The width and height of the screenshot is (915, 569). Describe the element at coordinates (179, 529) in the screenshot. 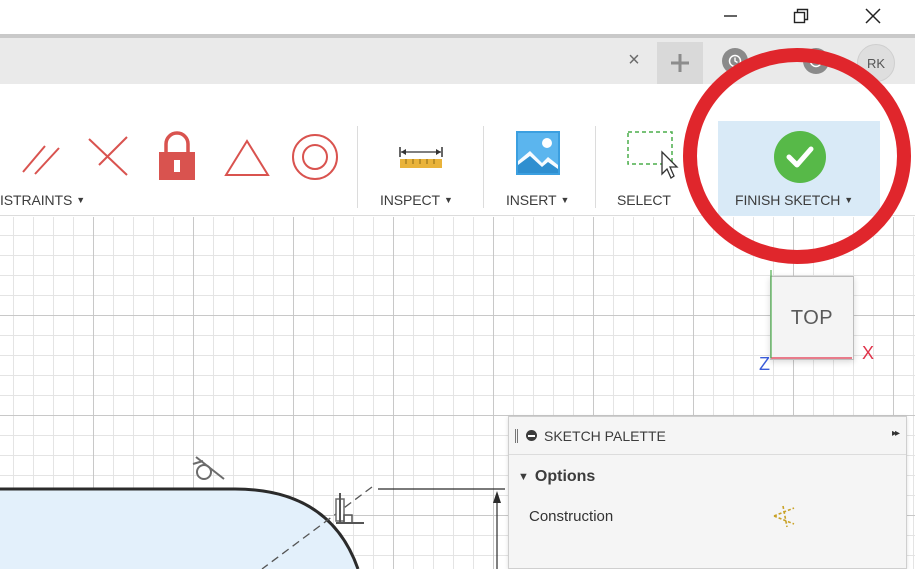

I see `sketch-profile-region` at that location.